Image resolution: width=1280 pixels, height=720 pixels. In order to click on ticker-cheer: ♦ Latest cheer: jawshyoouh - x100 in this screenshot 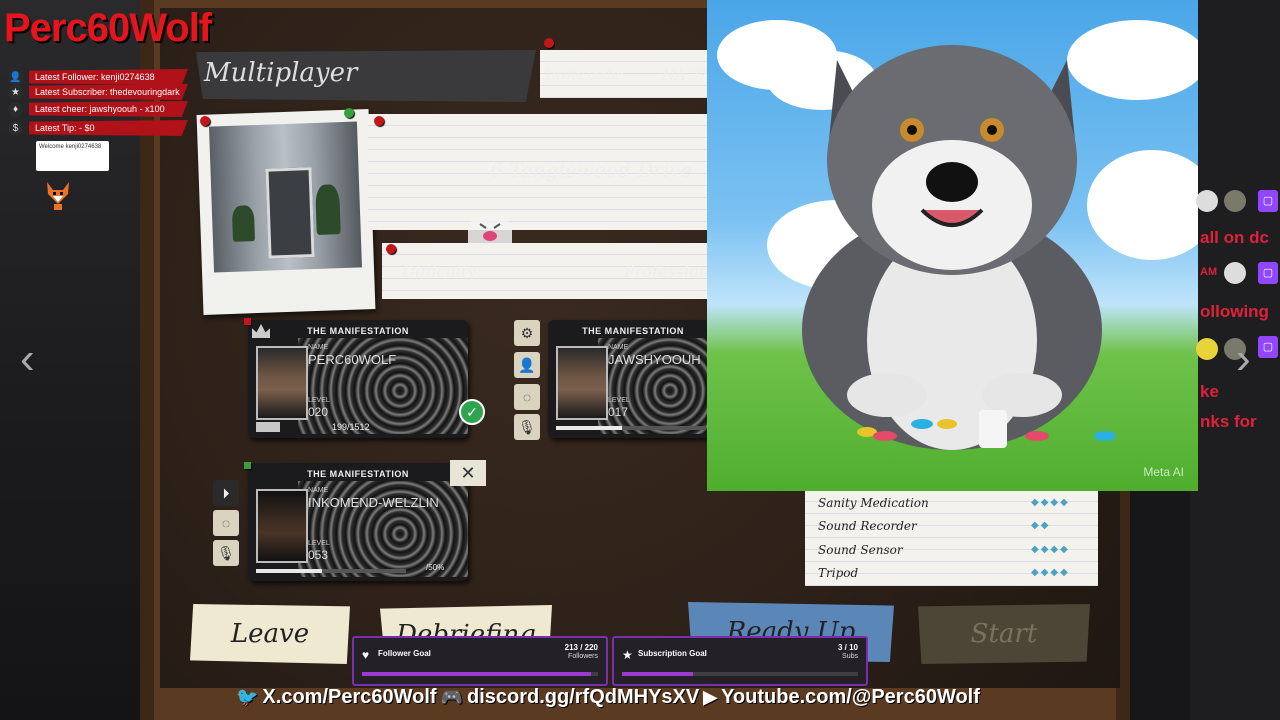, I will do `click(98, 109)`.